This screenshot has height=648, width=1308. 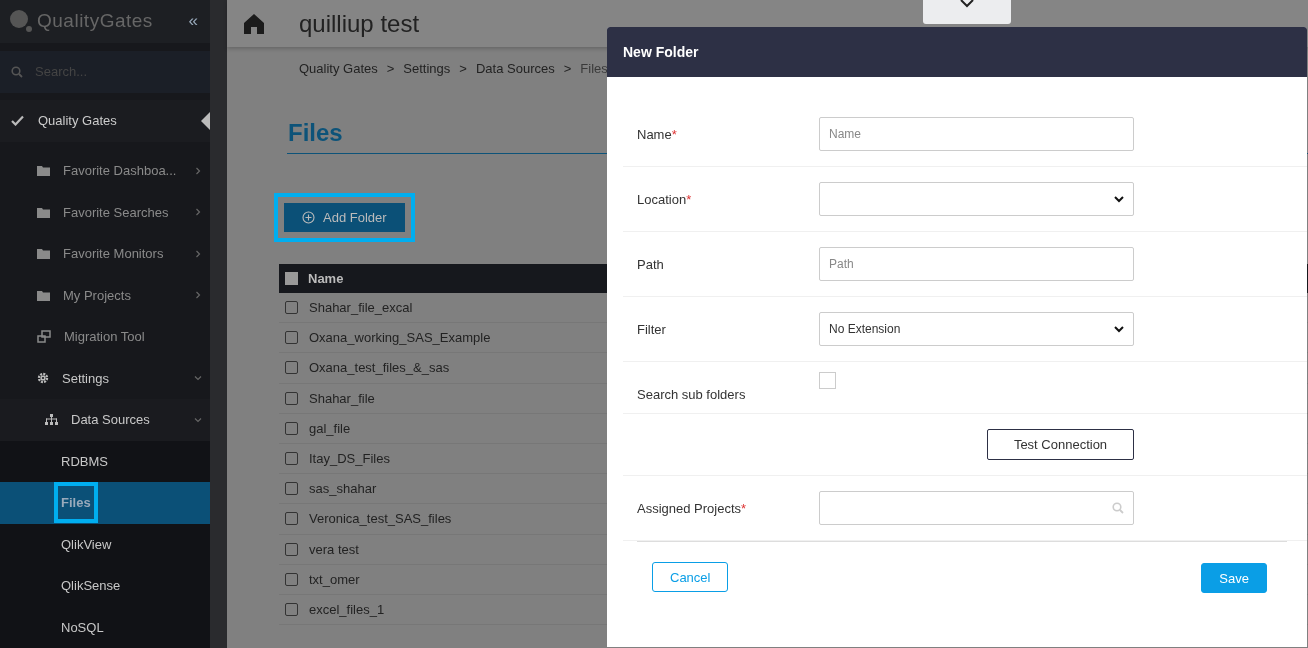 I want to click on cancel-button: Cancel, so click(x=690, y=577).